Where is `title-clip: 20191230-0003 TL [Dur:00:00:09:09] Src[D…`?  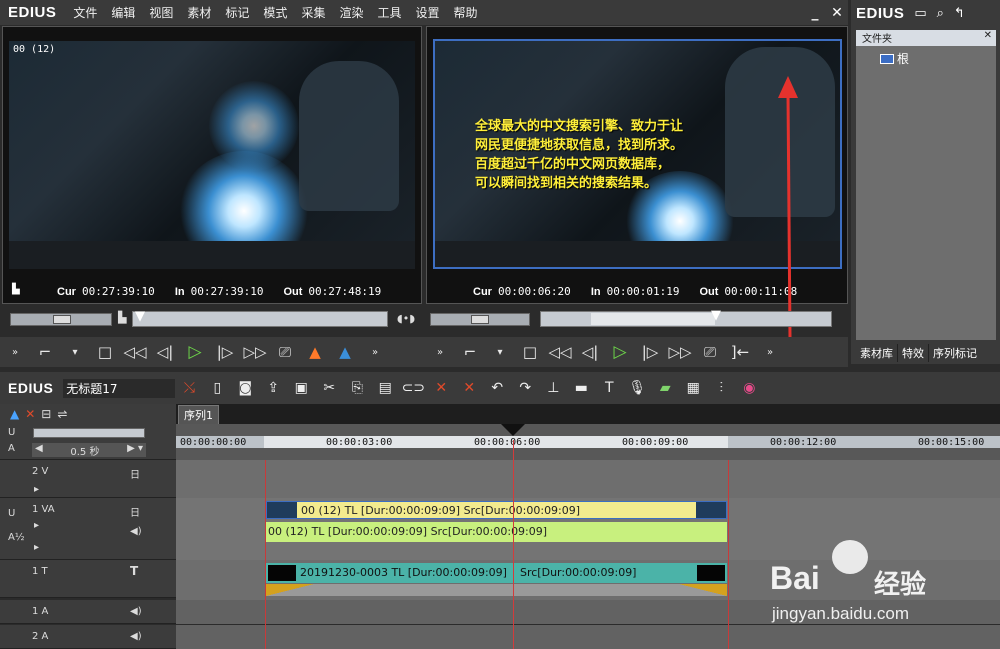
title-clip: 20191230-0003 TL [Dur:00:00:09:09] Src[D… is located at coordinates (496, 573).